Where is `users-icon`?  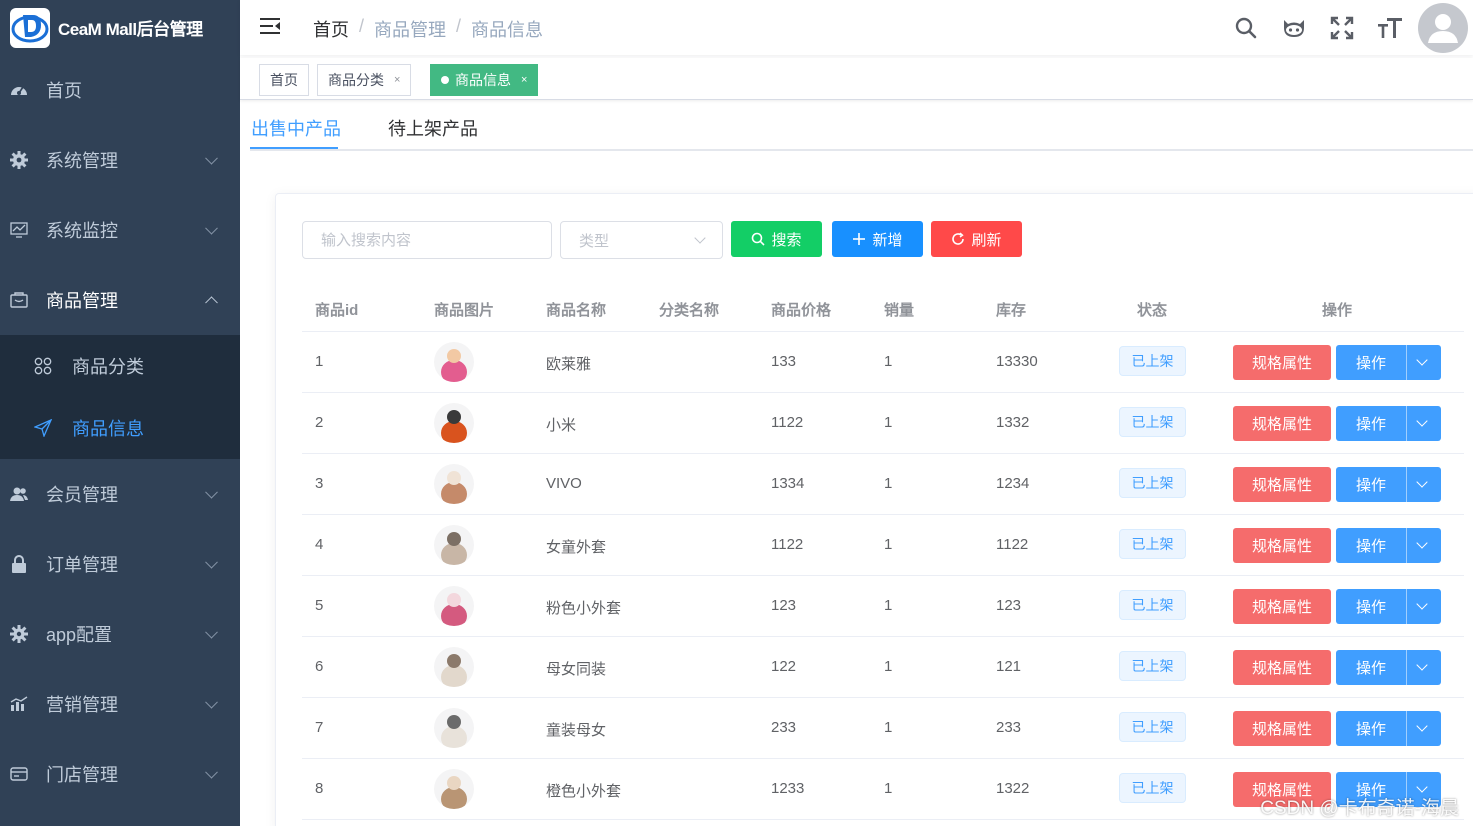
users-icon is located at coordinates (19, 494).